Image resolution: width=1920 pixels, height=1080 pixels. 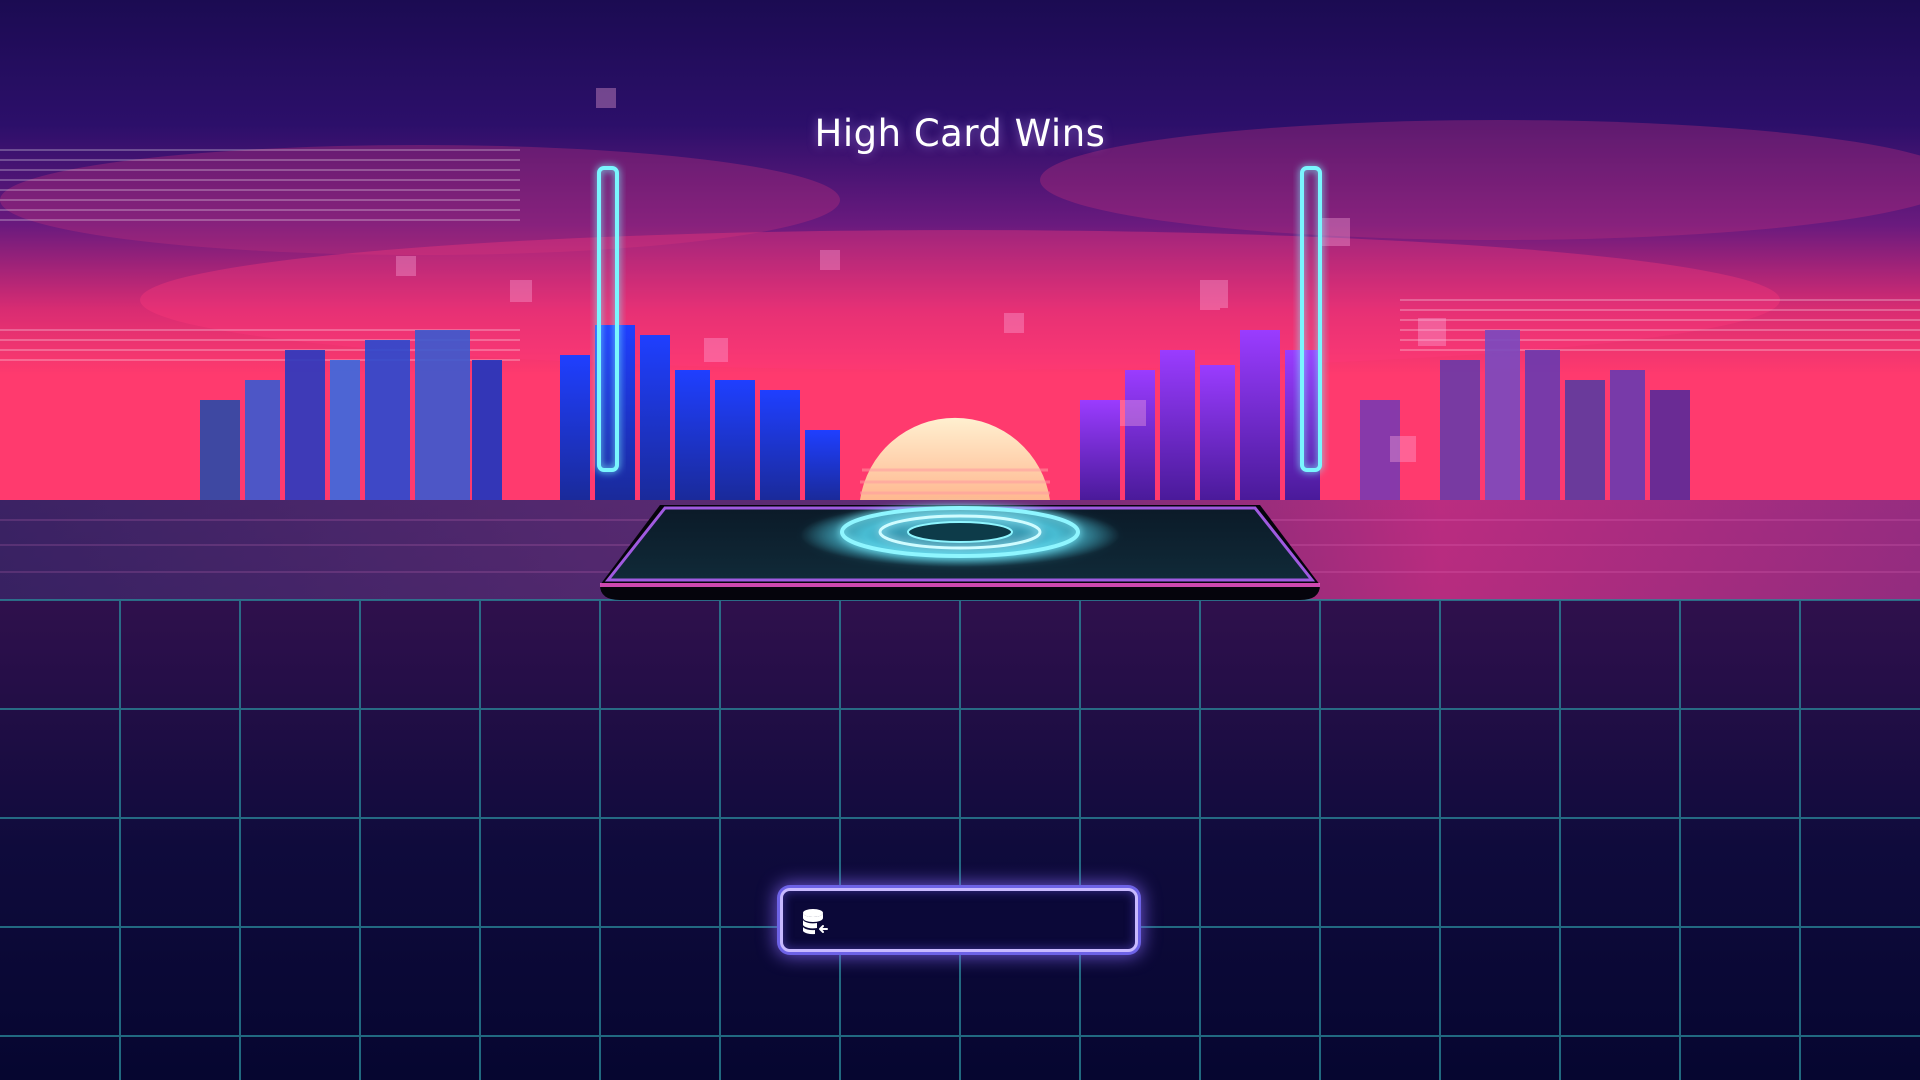 What do you see at coordinates (815, 922) in the screenshot?
I see `coin-stack-icon` at bounding box center [815, 922].